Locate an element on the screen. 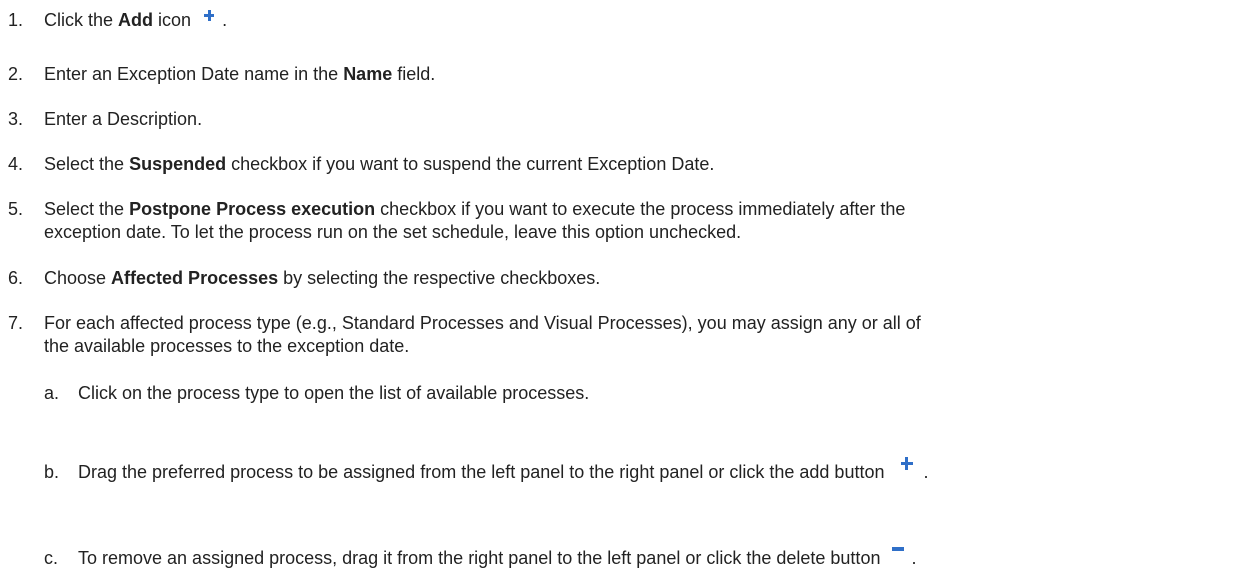 The height and width of the screenshot is (586, 1254). step-text: Choose is located at coordinates (78, 278).